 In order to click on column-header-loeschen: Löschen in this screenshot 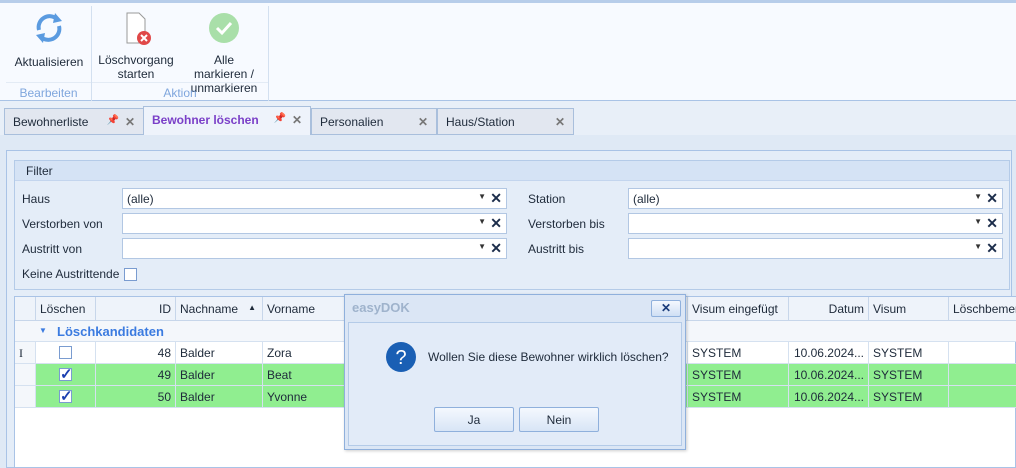, I will do `click(66, 309)`.